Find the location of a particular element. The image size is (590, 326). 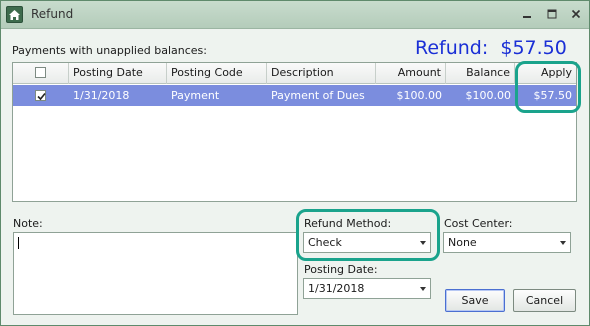

header-amount: Amount is located at coordinates (411, 73).